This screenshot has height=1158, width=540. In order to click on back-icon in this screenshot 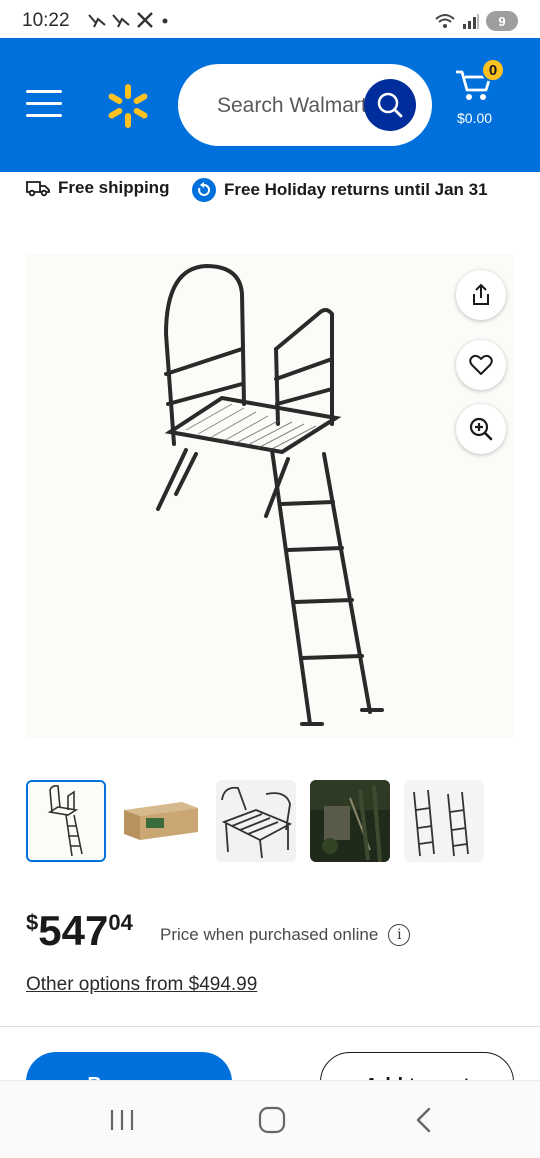, I will do `click(423, 1120)`.